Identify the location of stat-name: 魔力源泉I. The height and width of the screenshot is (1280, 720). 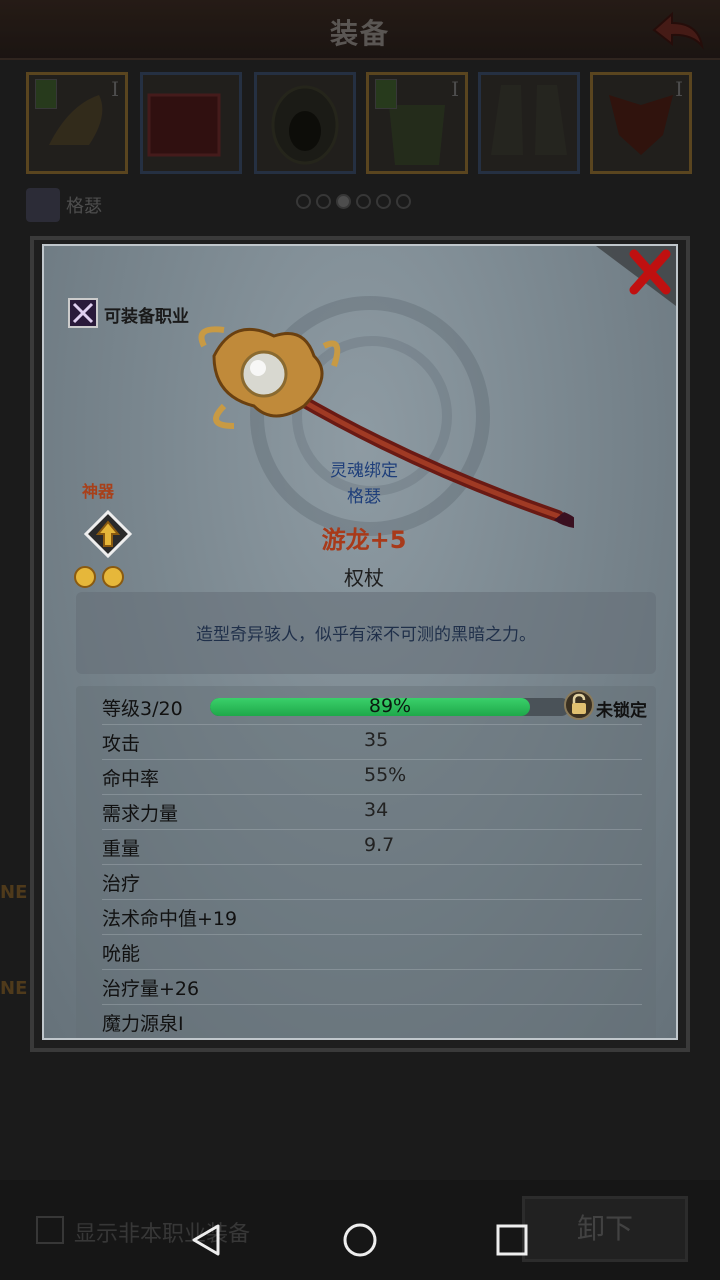
(143, 1024).